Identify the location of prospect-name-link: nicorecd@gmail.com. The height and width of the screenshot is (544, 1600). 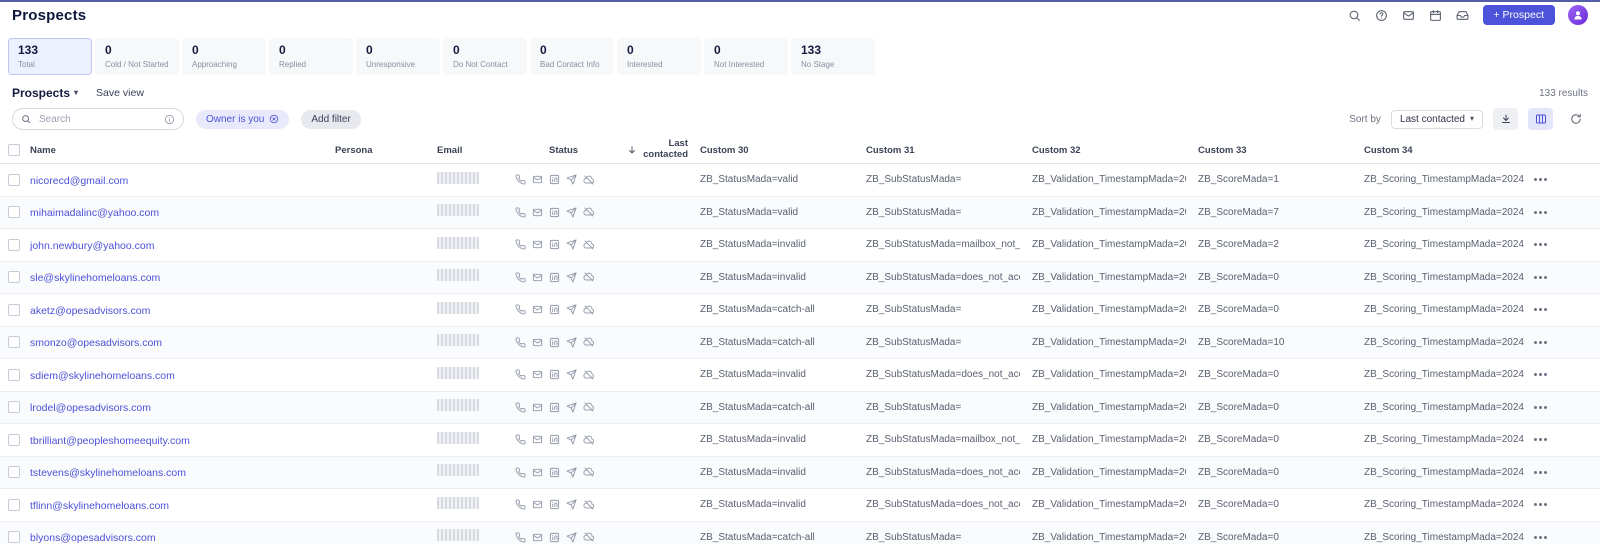
(79, 181).